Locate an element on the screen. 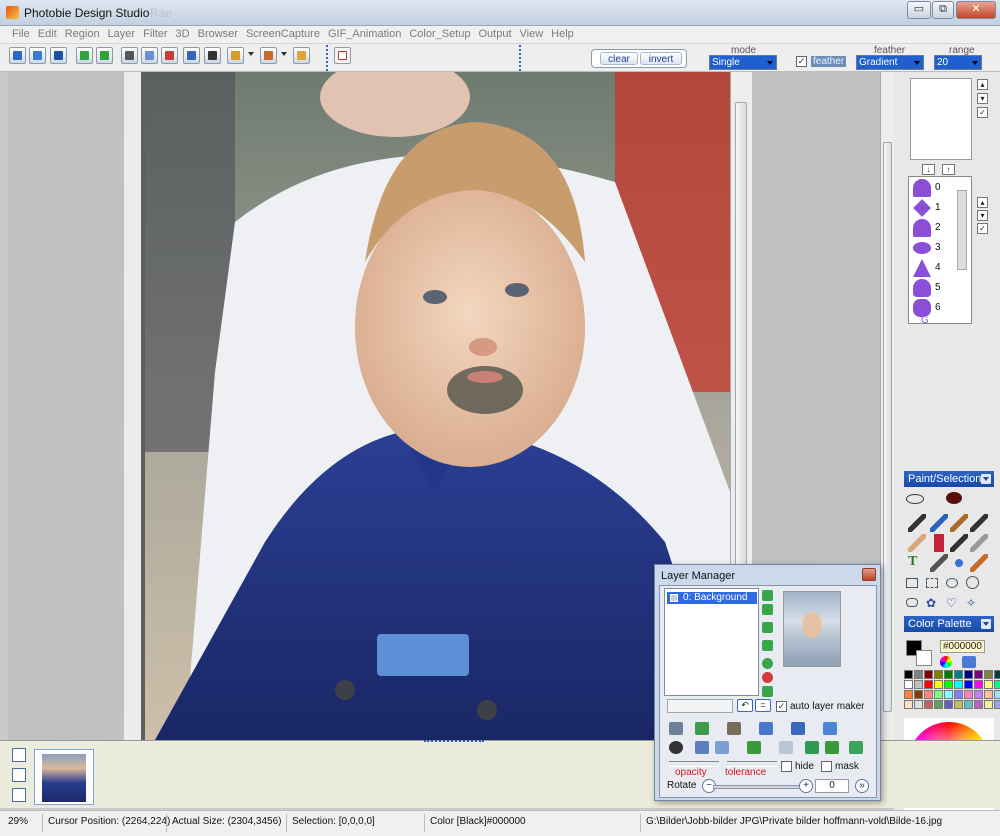 The height and width of the screenshot is (836, 1000). range-select: 20 is located at coordinates (958, 62).